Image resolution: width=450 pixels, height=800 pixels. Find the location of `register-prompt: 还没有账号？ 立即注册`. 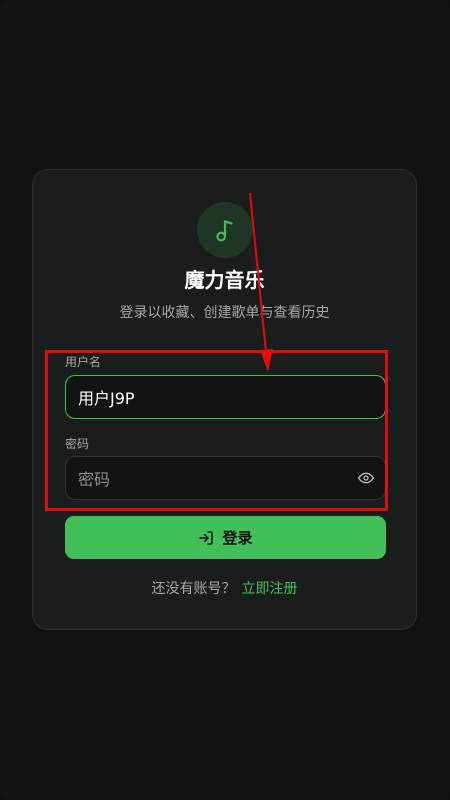

register-prompt: 还没有账号？ 立即注册 is located at coordinates (224, 588).